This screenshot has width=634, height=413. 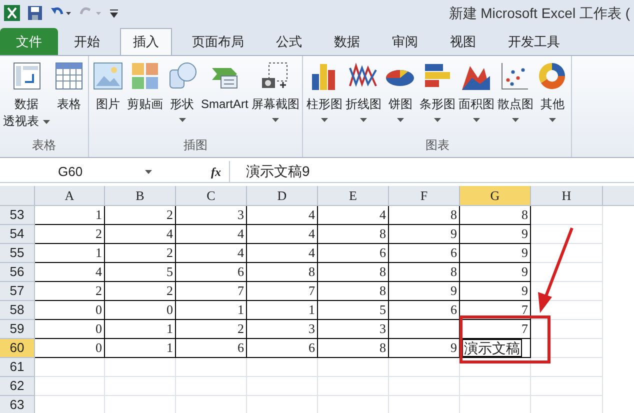 I want to click on column-header: B, so click(x=140, y=195).